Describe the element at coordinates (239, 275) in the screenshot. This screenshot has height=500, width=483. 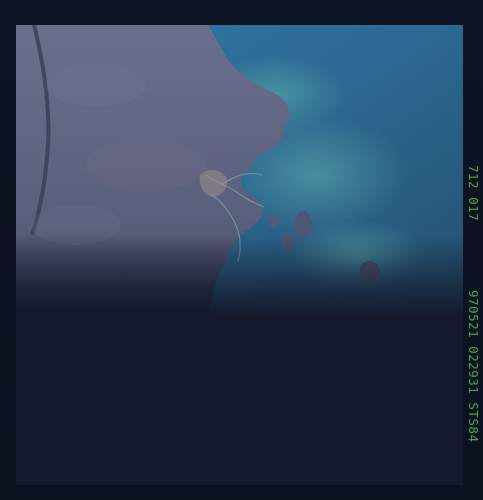
I see `terminator-fade` at that location.